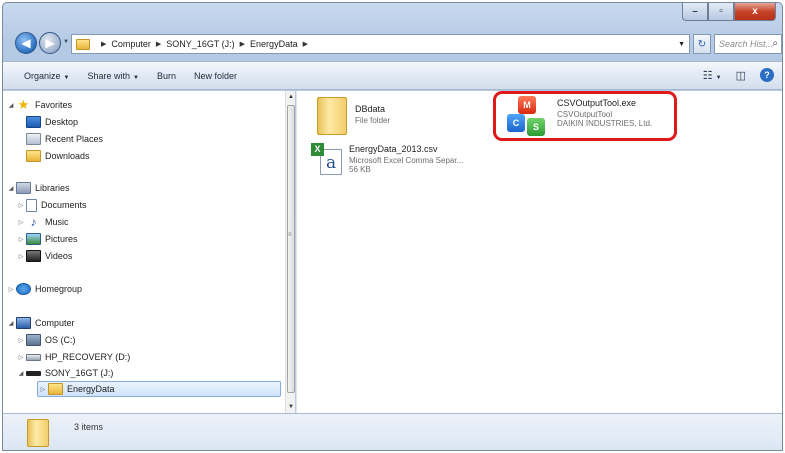 The height and width of the screenshot is (453, 785). I want to click on grip-icon: ≡, so click(290, 235).